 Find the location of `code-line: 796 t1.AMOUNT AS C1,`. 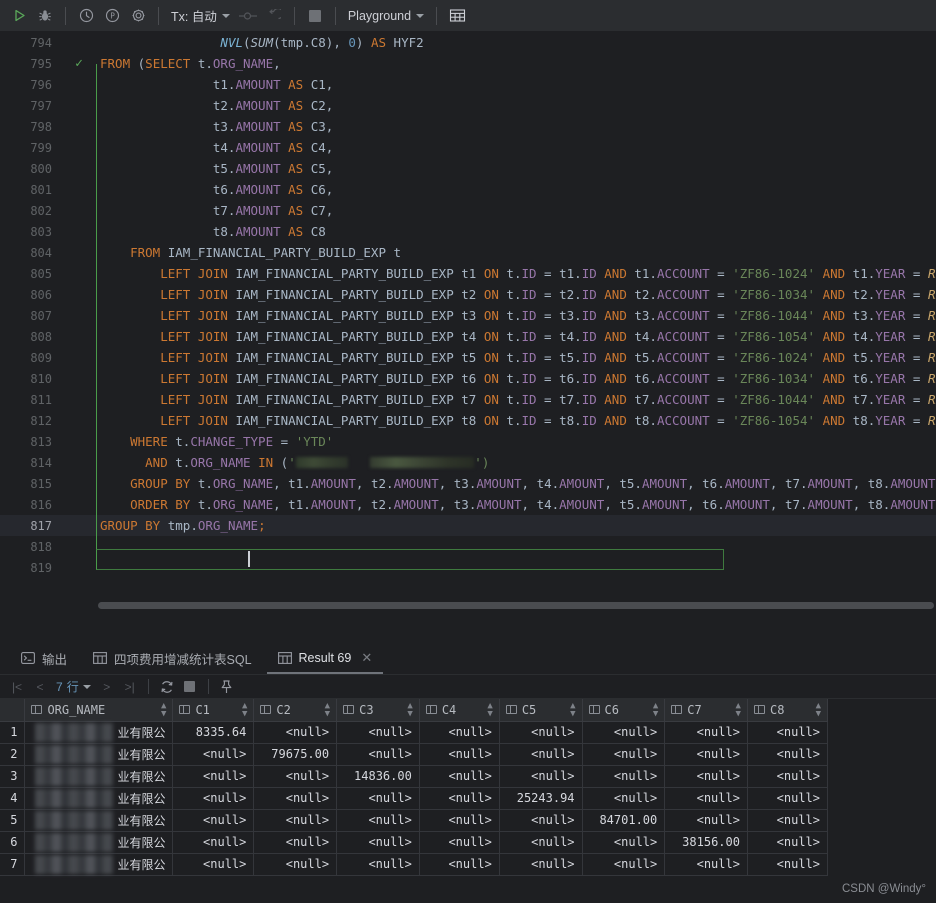

code-line: 796 t1.AMOUNT AS C1, is located at coordinates (468, 84).